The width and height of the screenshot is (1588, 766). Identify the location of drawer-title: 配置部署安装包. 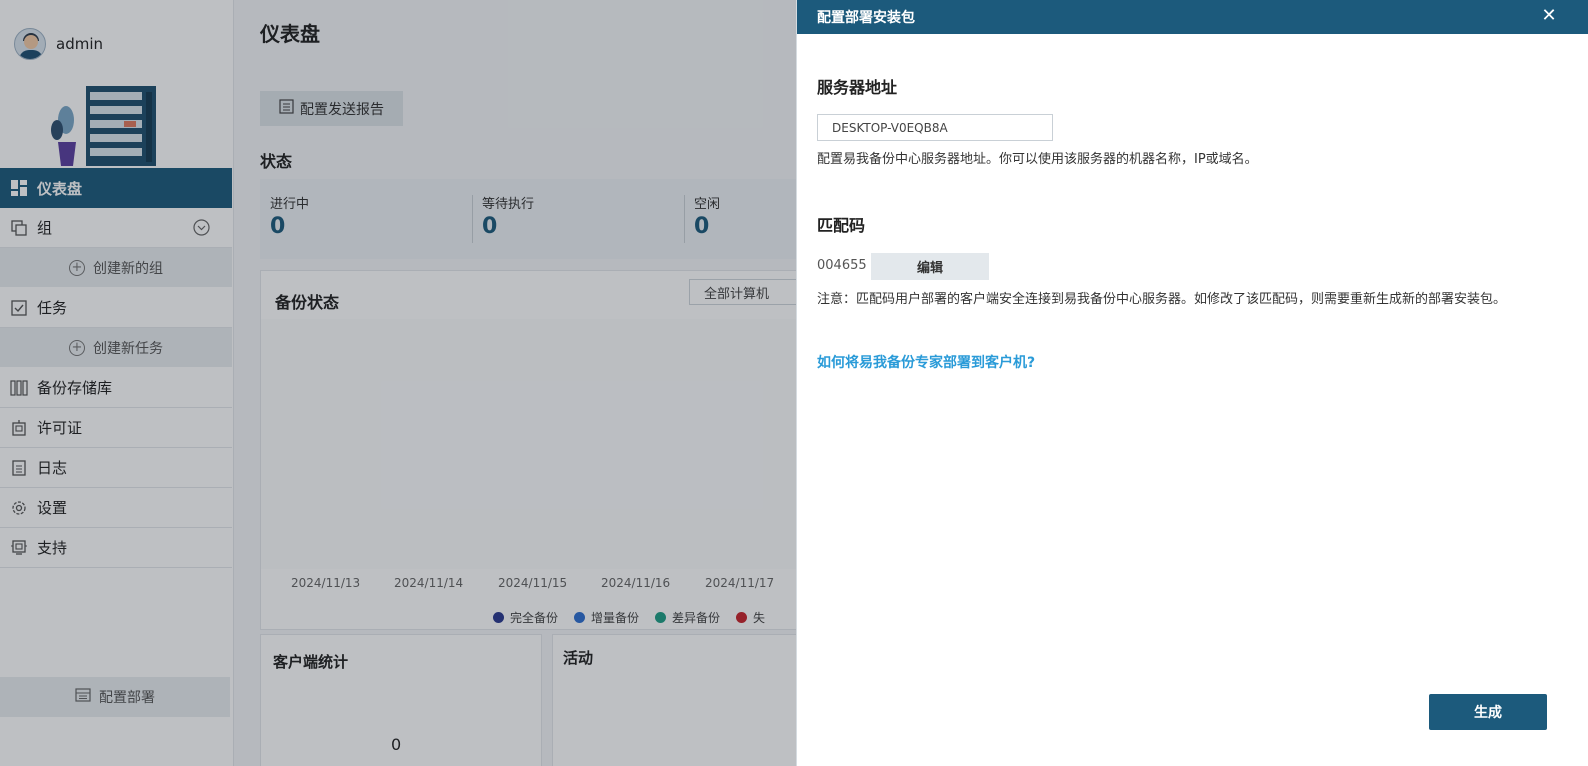
(866, 18).